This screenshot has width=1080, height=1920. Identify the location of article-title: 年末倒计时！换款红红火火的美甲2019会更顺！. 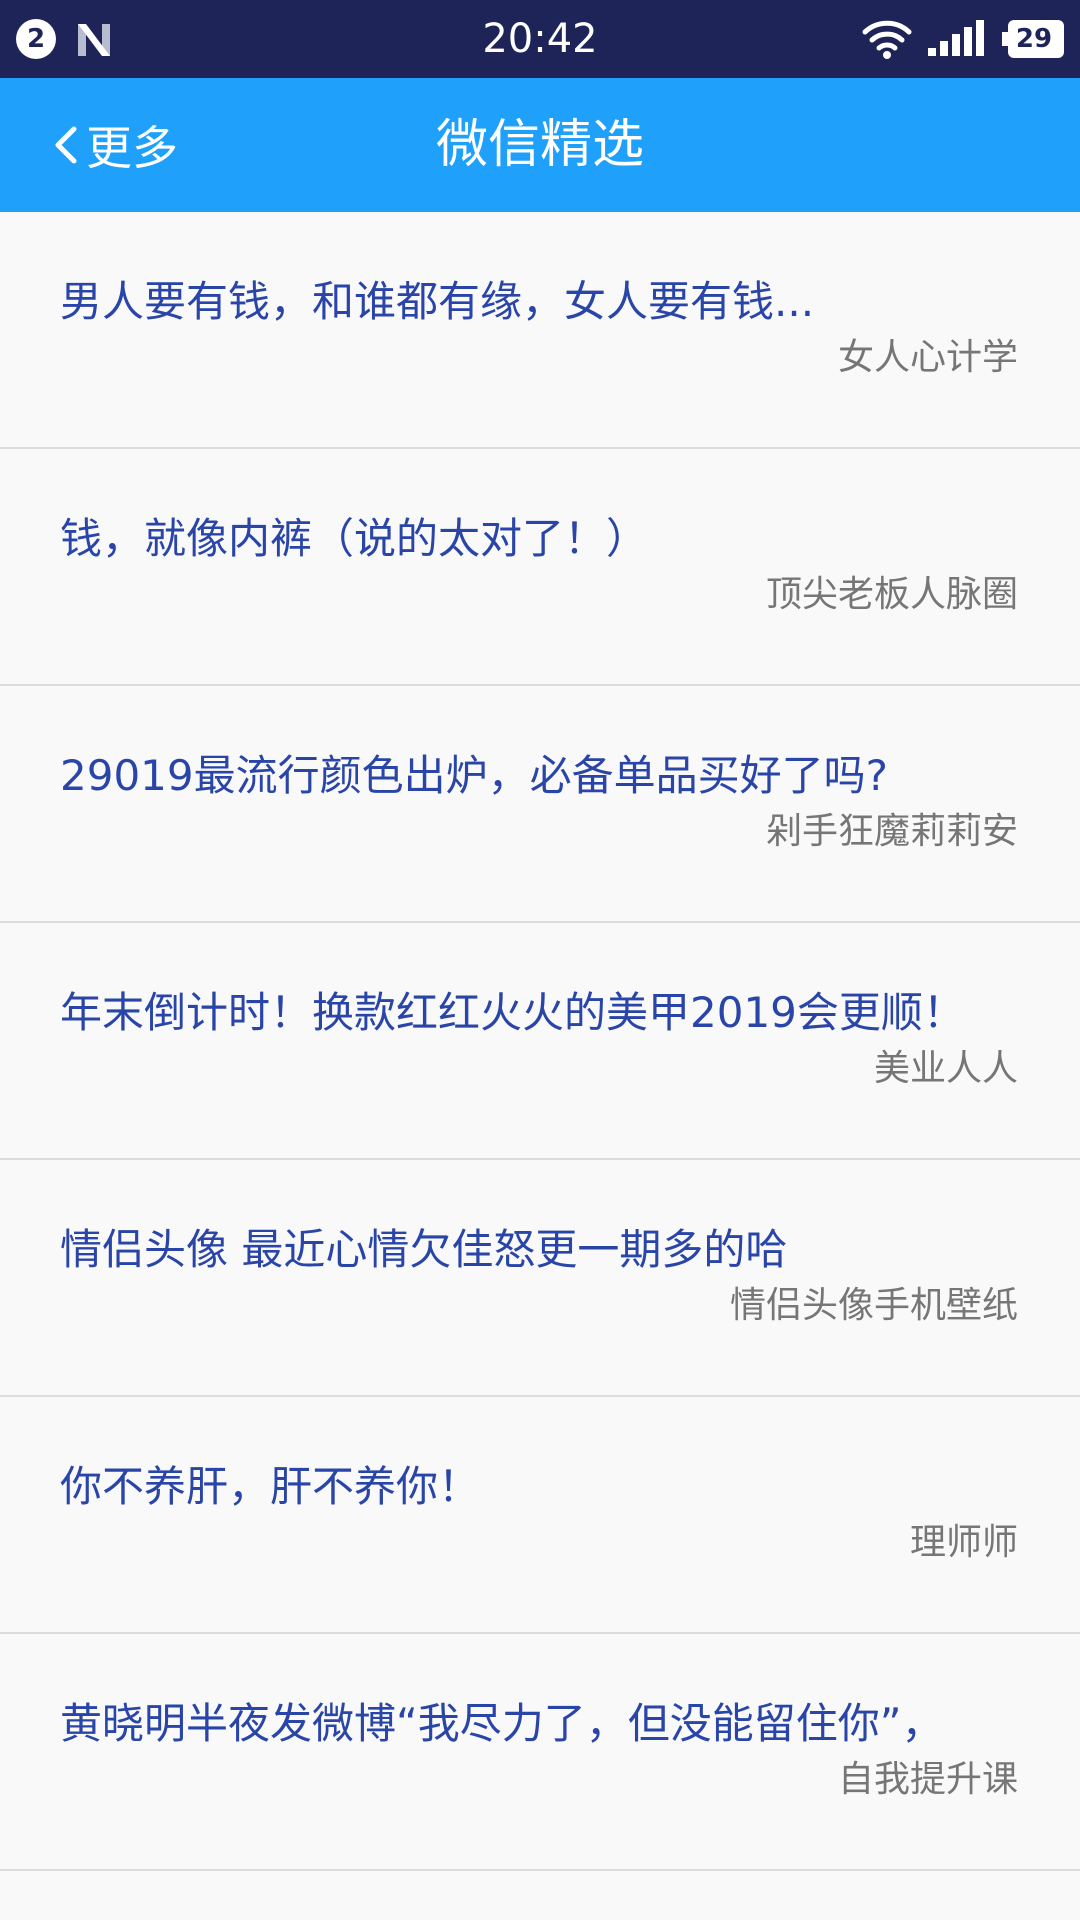
(512, 1012).